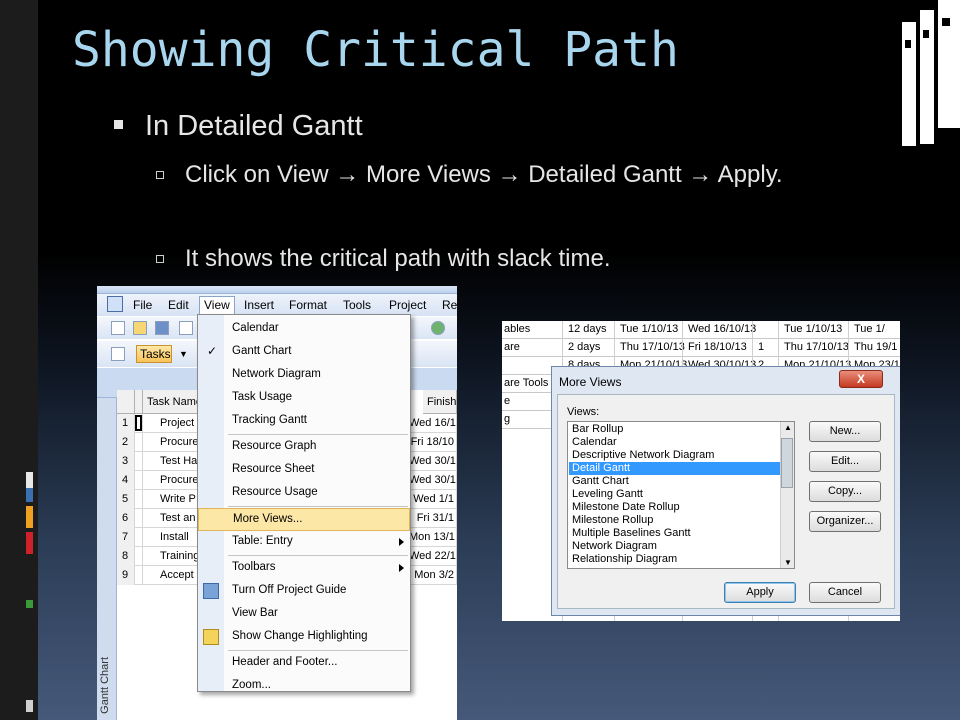 Image resolution: width=960 pixels, height=720 pixels. I want to click on print-icon, so click(186, 328).